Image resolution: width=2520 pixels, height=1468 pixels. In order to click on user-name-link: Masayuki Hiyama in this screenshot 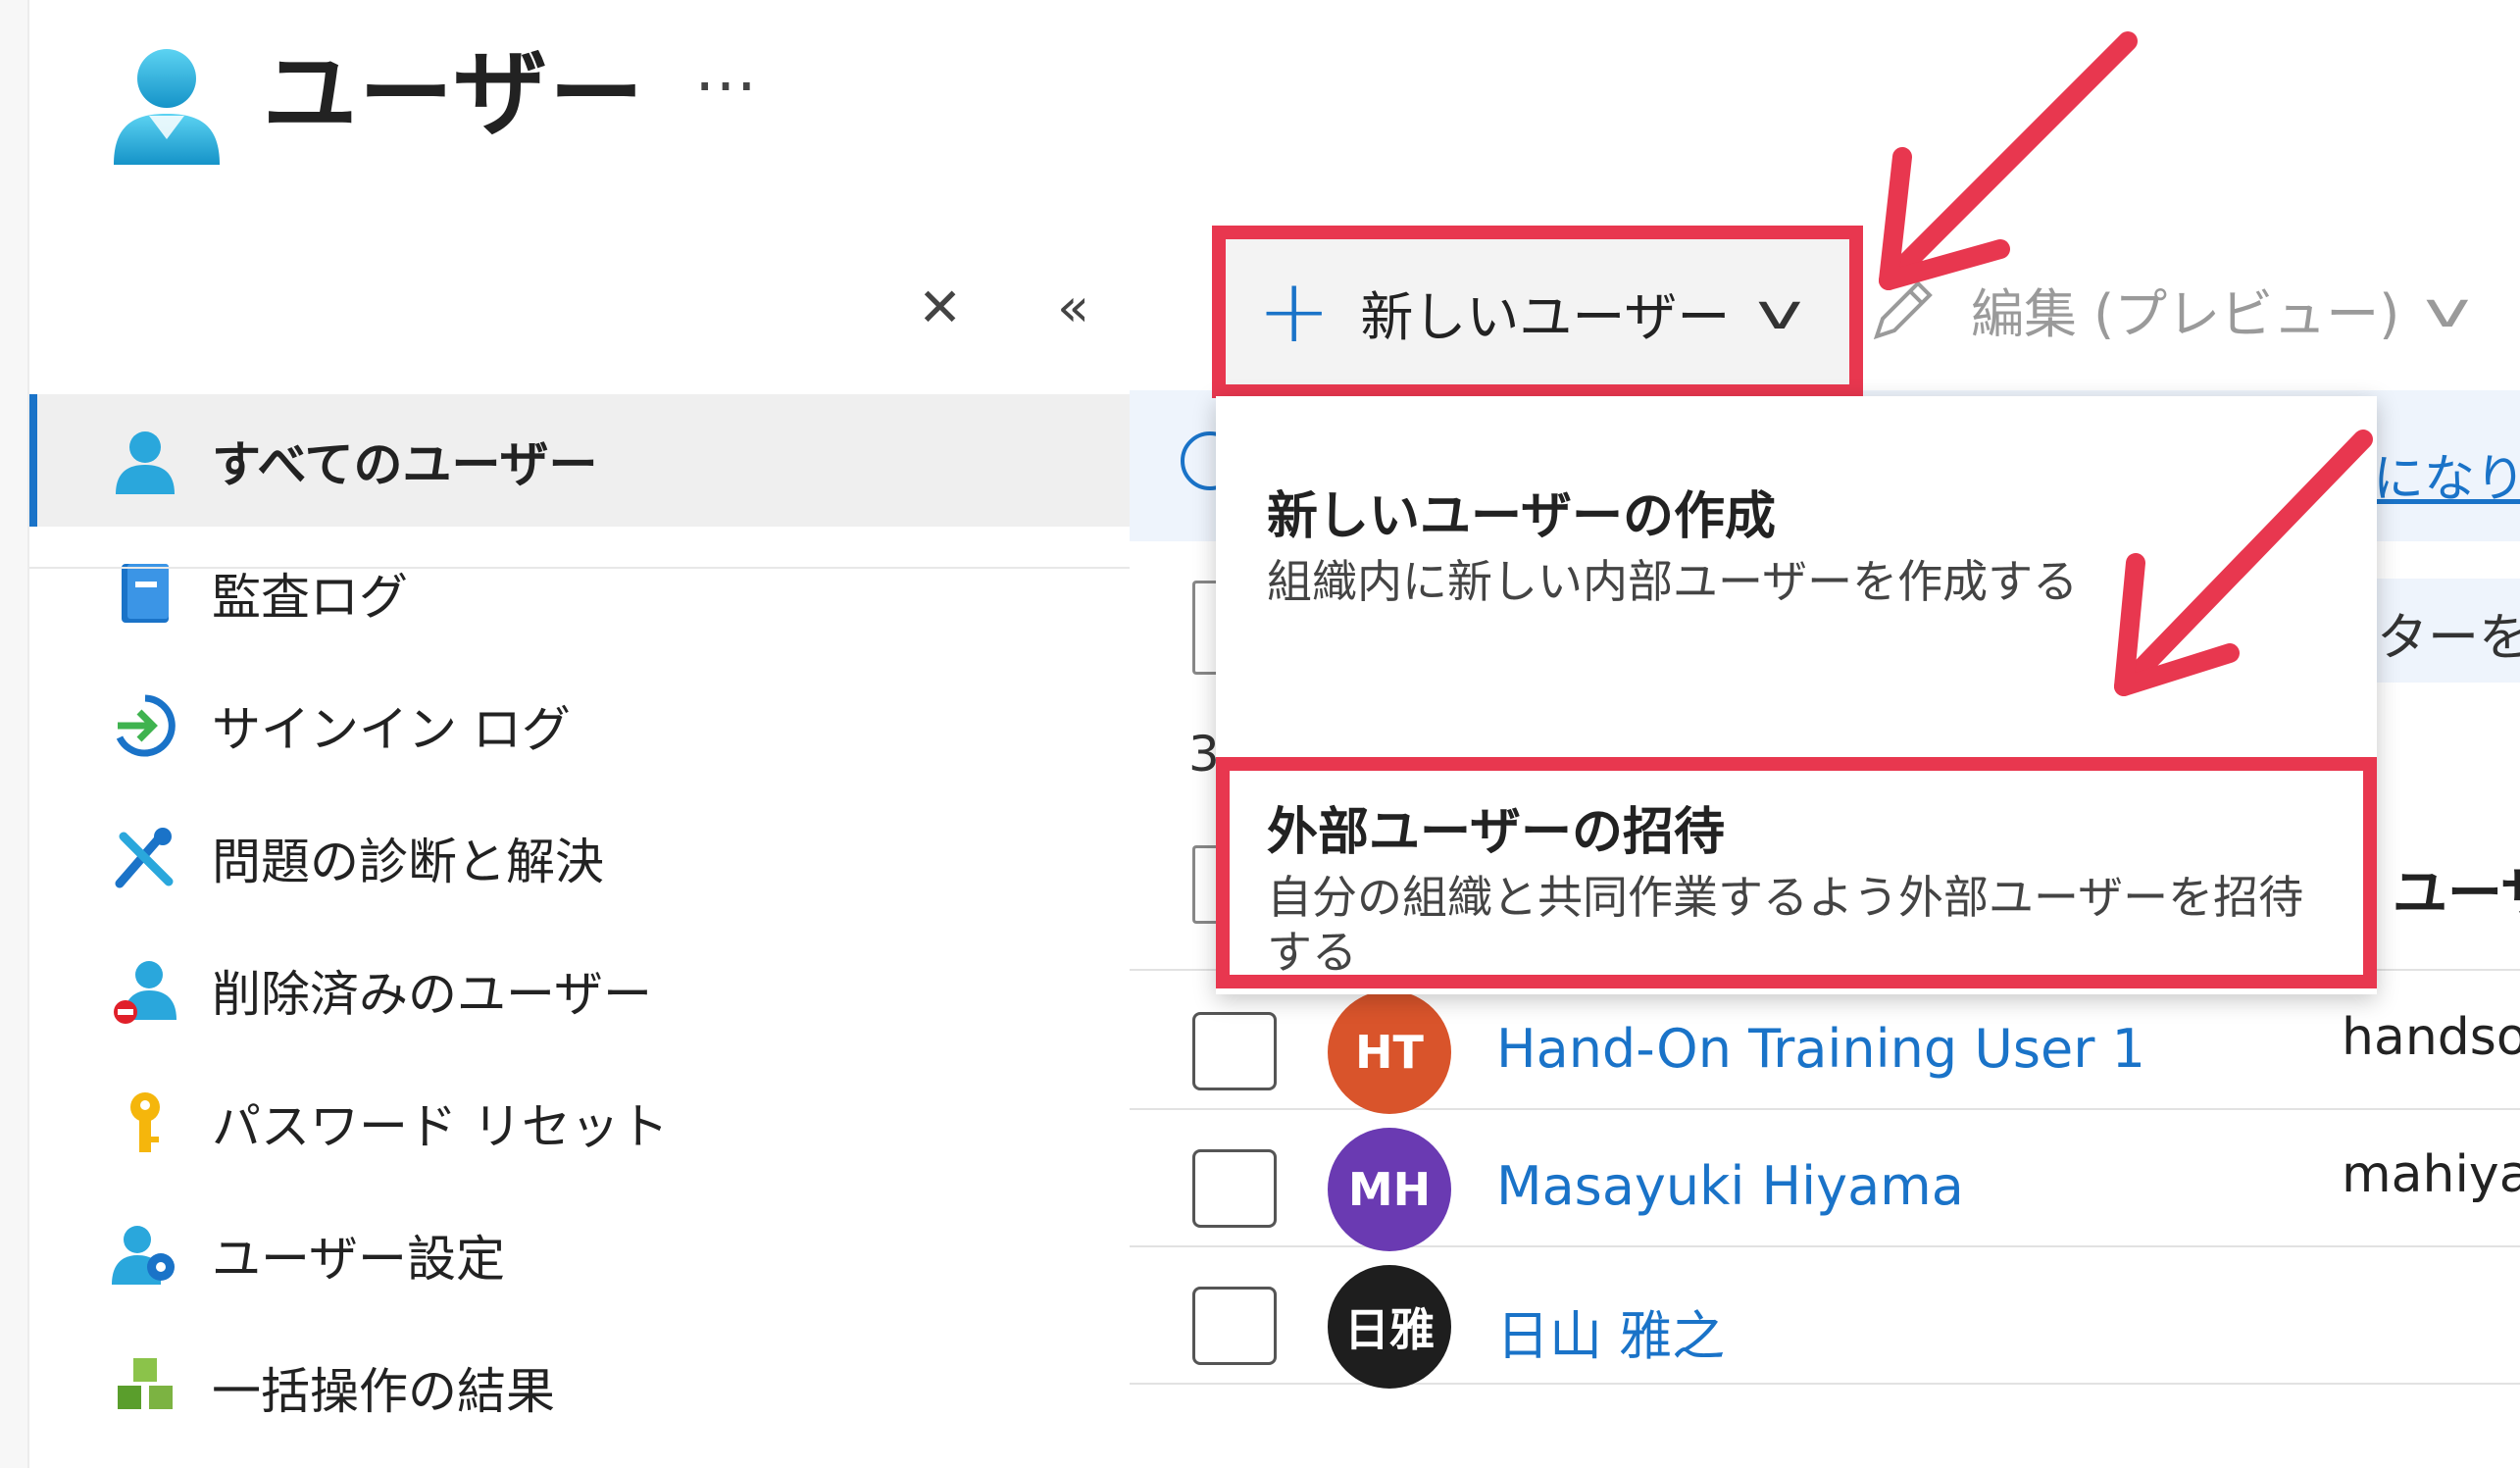, I will do `click(1730, 1186)`.